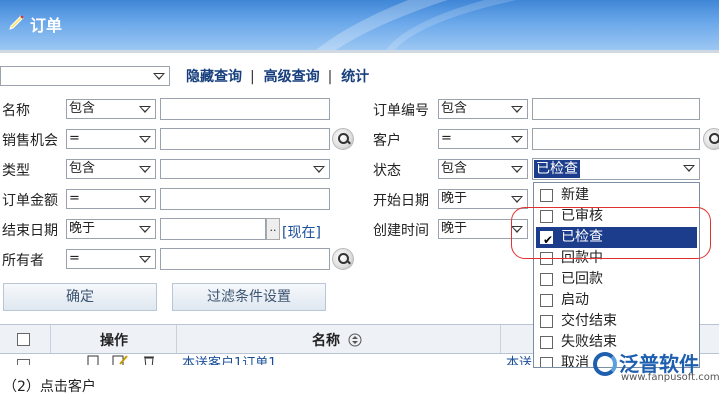 This screenshot has height=396, width=719. What do you see at coordinates (616, 279) in the screenshot?
I see `status-option-collected: 已回款` at bounding box center [616, 279].